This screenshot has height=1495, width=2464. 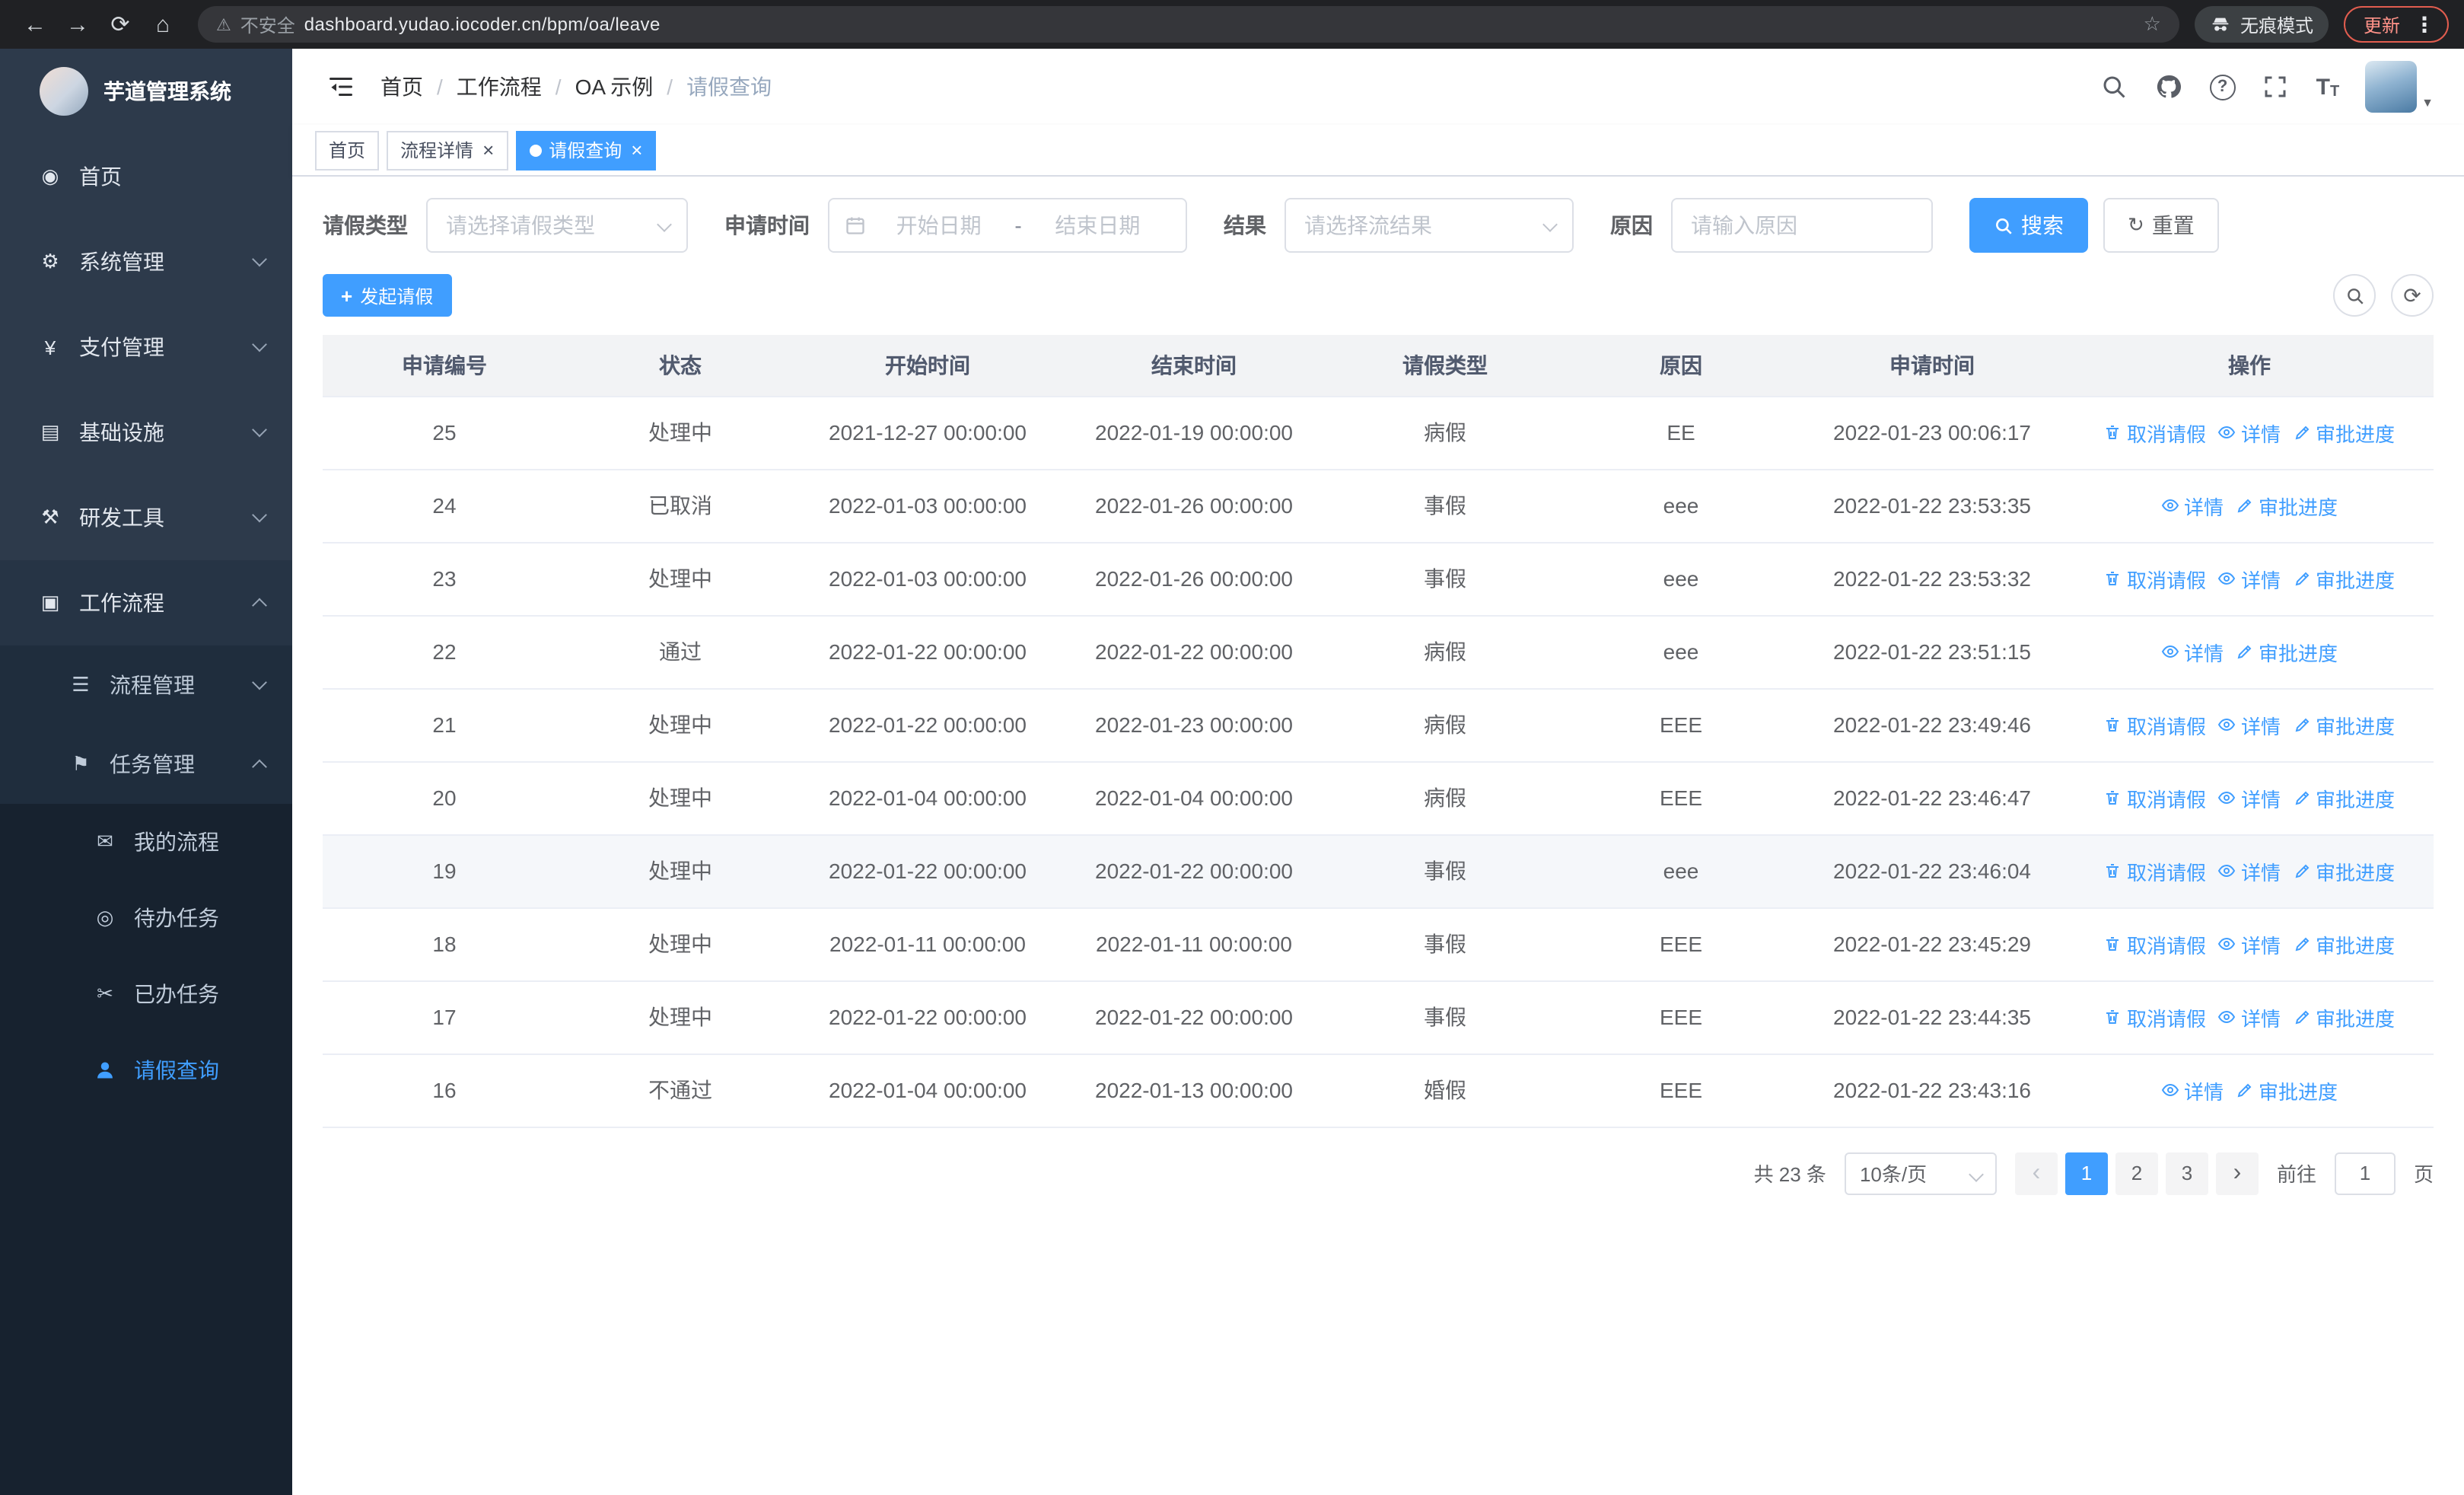 I want to click on action-label: 取消请假, so click(x=2166, y=799).